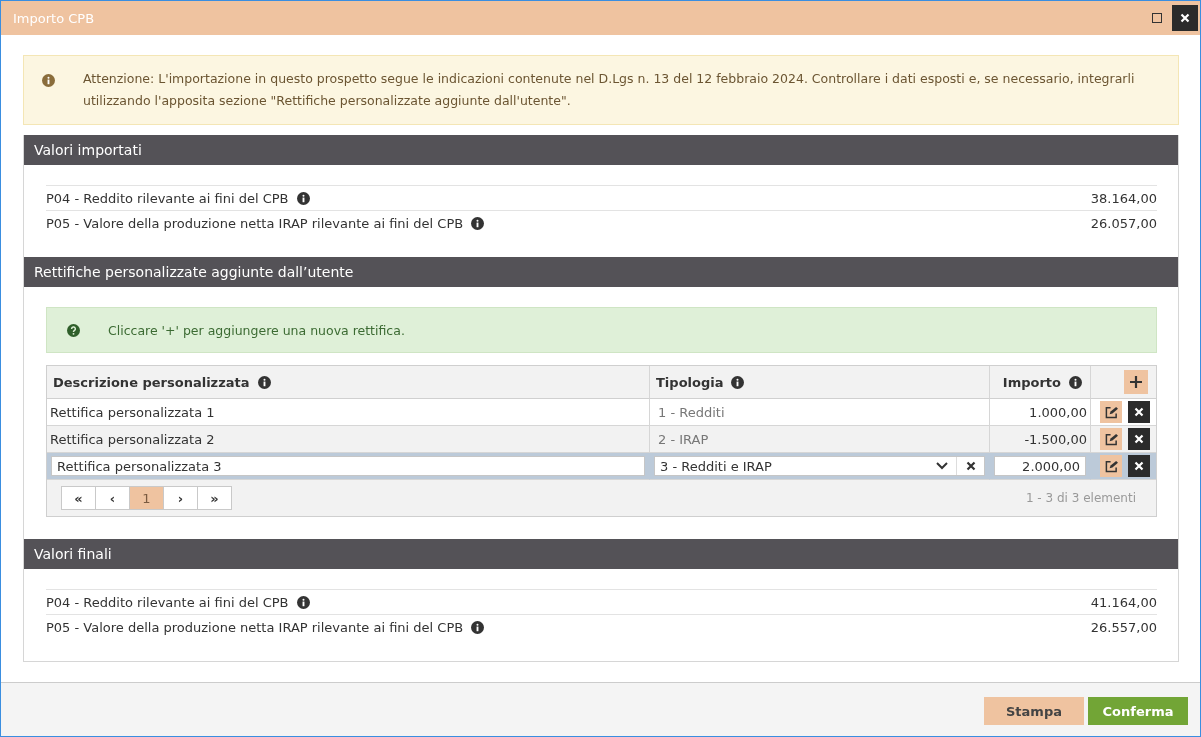 This screenshot has height=737, width=1201. What do you see at coordinates (1055, 439) in the screenshot?
I see `table-cell: -1.500,00` at bounding box center [1055, 439].